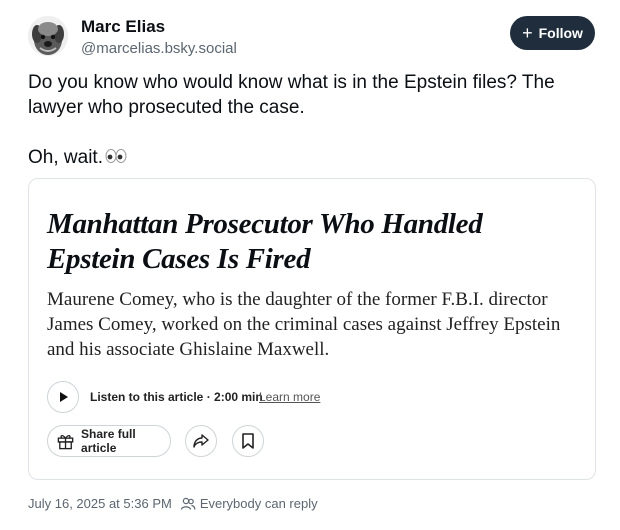  I want to click on bookmark-icon, so click(248, 441).